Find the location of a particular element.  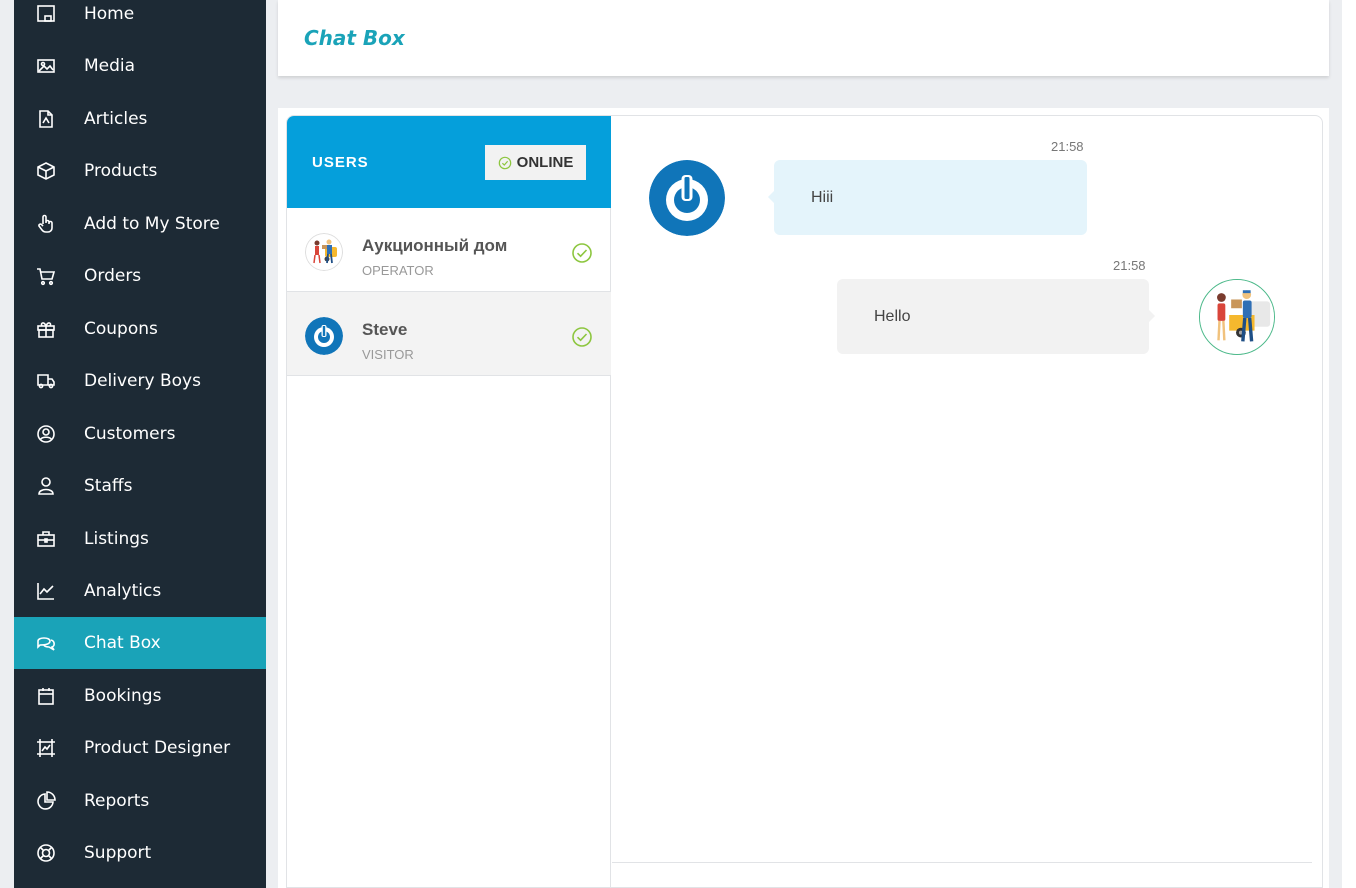

sidebar-item-label: Coupons is located at coordinates (121, 329).